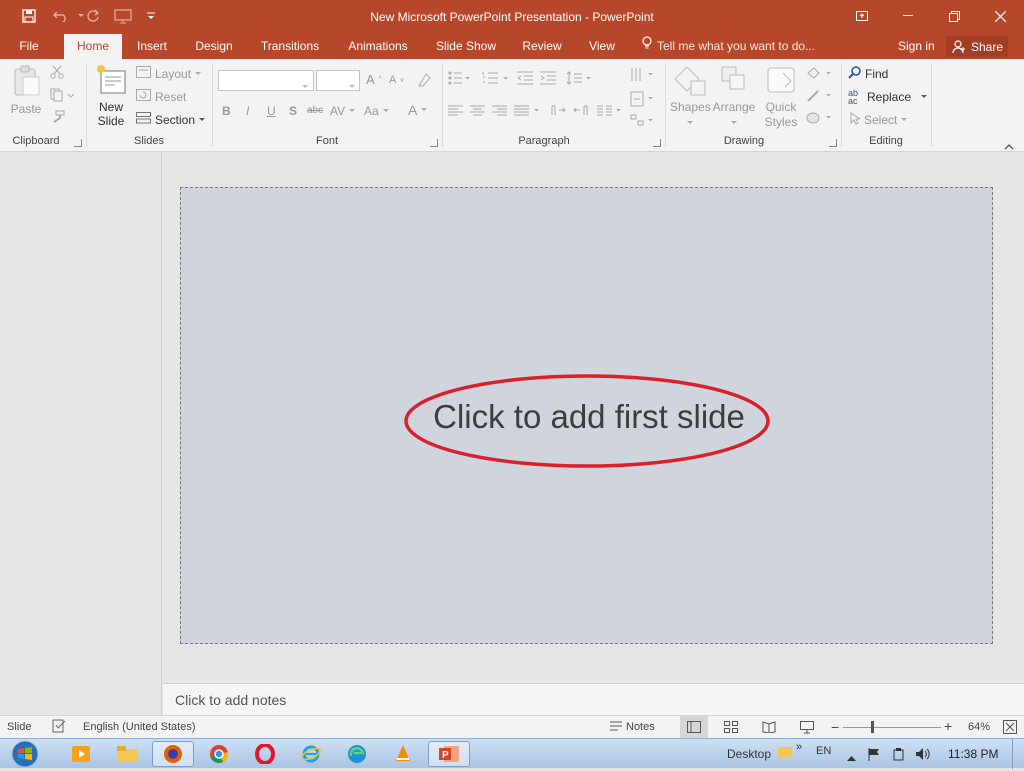 The image size is (1024, 771). Describe the element at coordinates (1009, 146) in the screenshot. I see `collapse-ribbon-icon` at that location.